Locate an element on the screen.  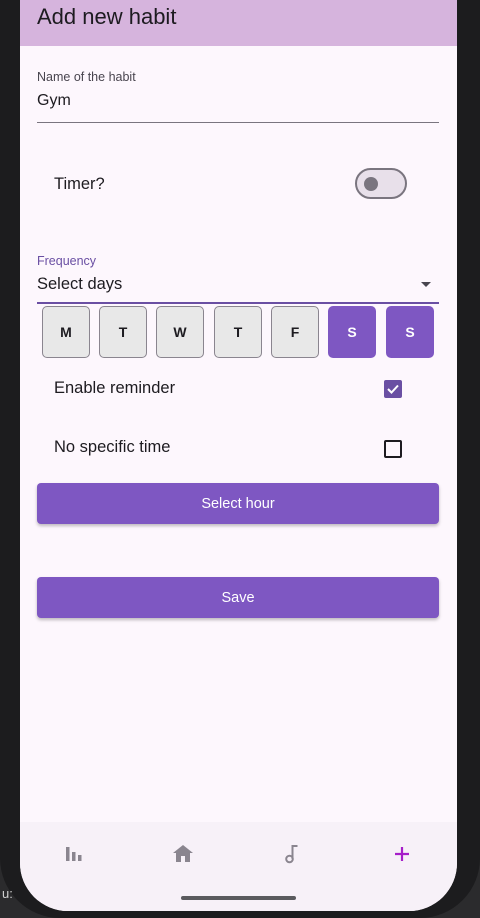
save-button: Save is located at coordinates (238, 597).